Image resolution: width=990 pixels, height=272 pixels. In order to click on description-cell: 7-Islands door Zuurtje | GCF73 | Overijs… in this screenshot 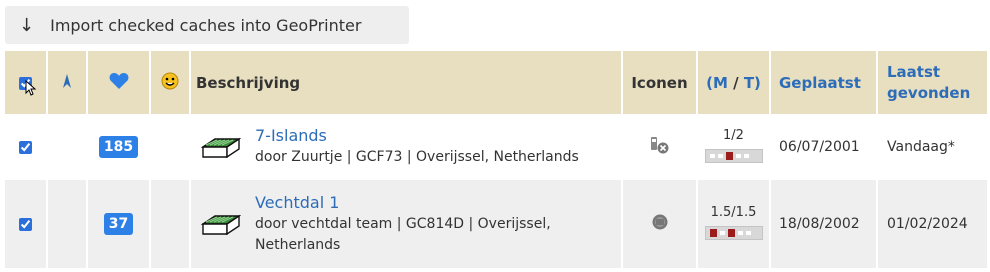, I will do `click(406, 147)`.